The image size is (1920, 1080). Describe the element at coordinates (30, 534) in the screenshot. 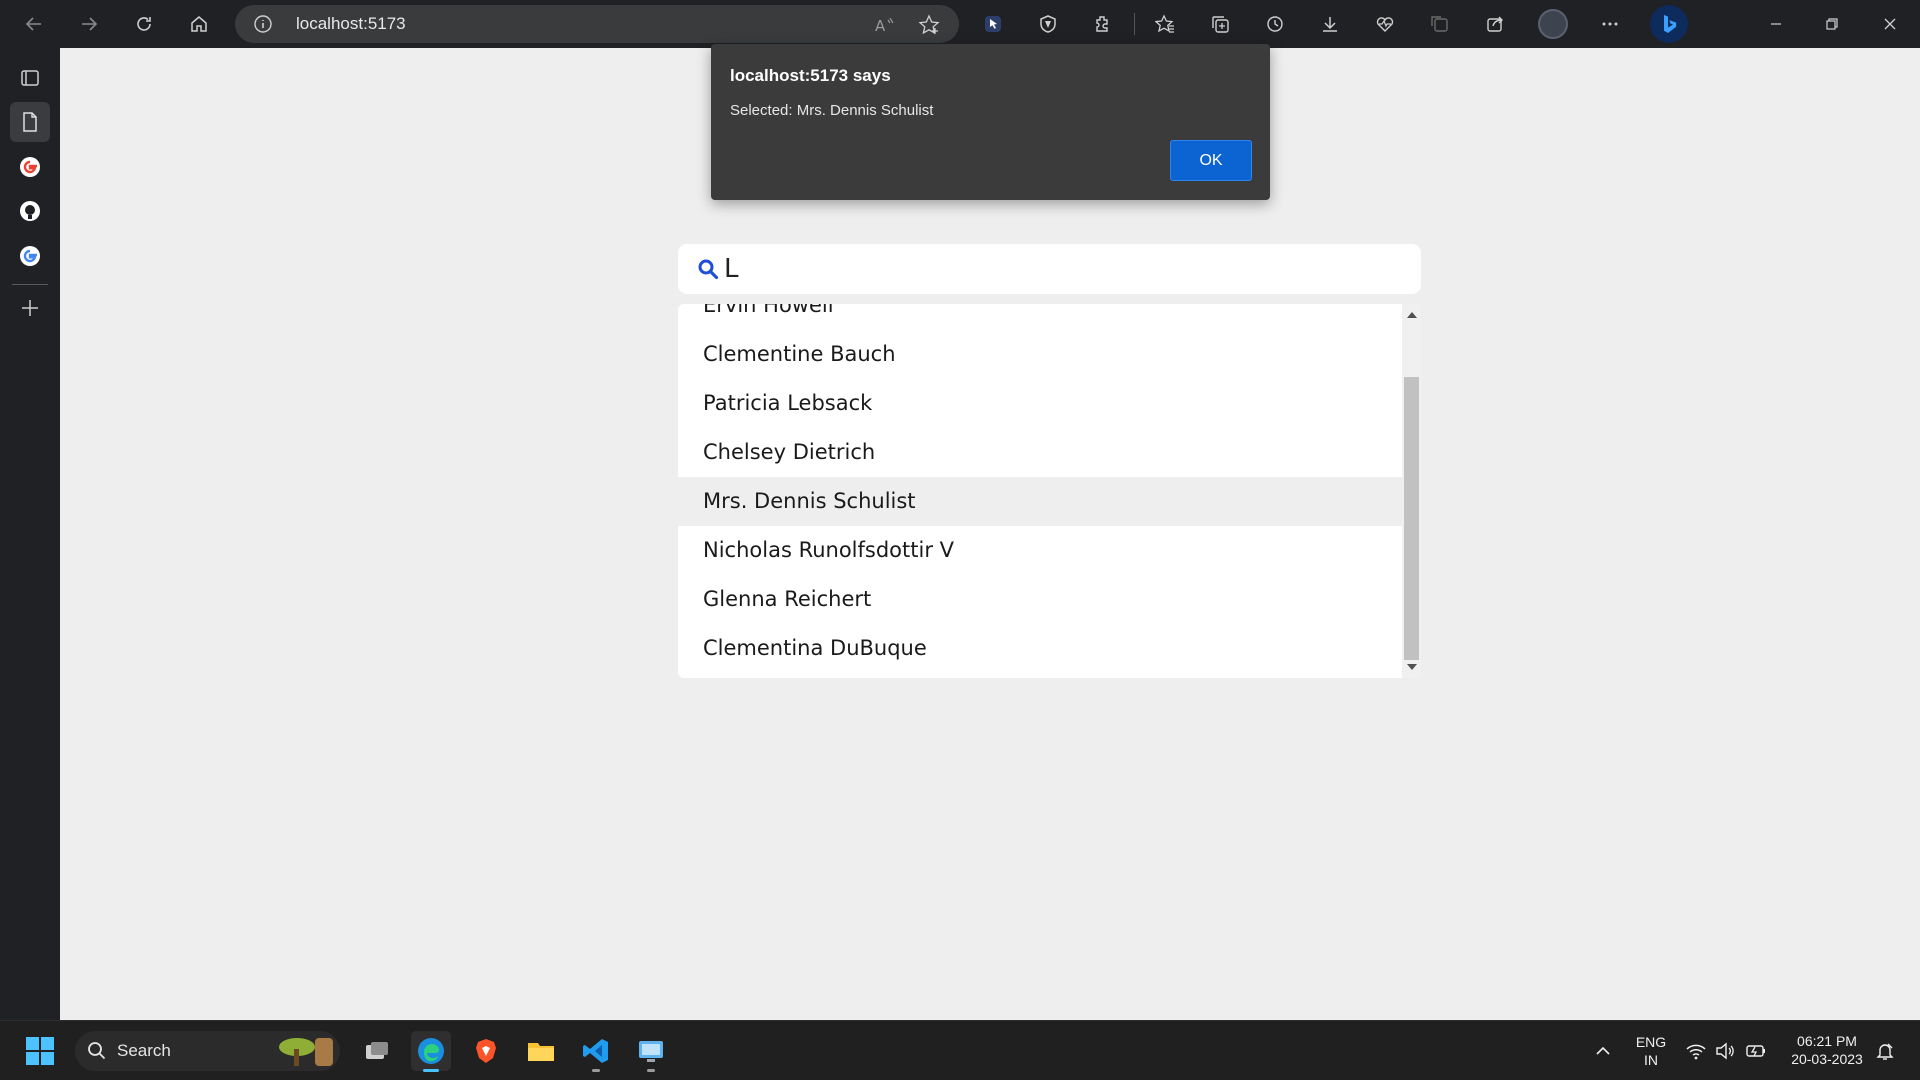

I see `browser-sidebar` at that location.